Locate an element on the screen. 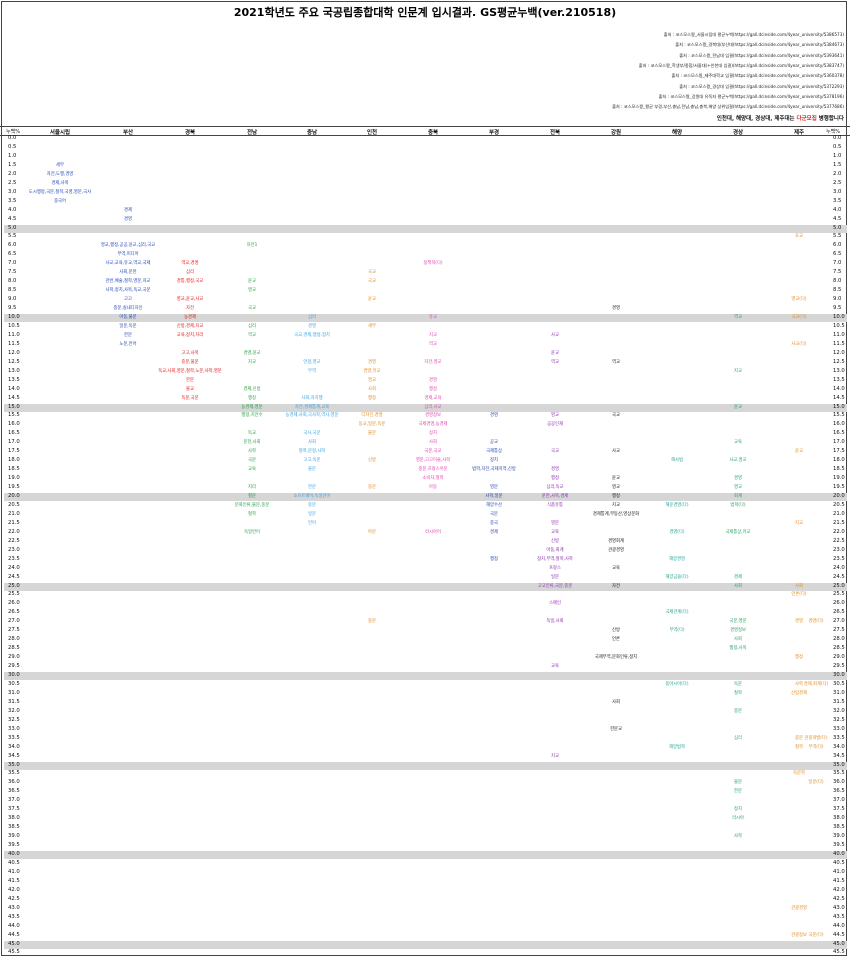  y-tick-label: 27.5 is located at coordinates (14, 630).